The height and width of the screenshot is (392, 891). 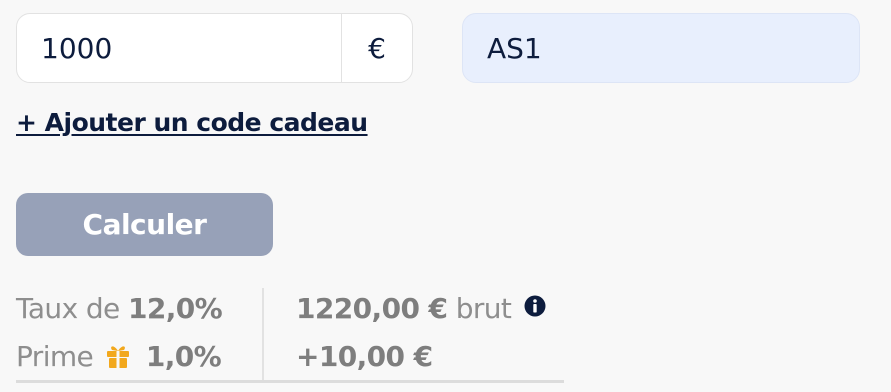 I want to click on currency-unit: €, so click(x=377, y=48).